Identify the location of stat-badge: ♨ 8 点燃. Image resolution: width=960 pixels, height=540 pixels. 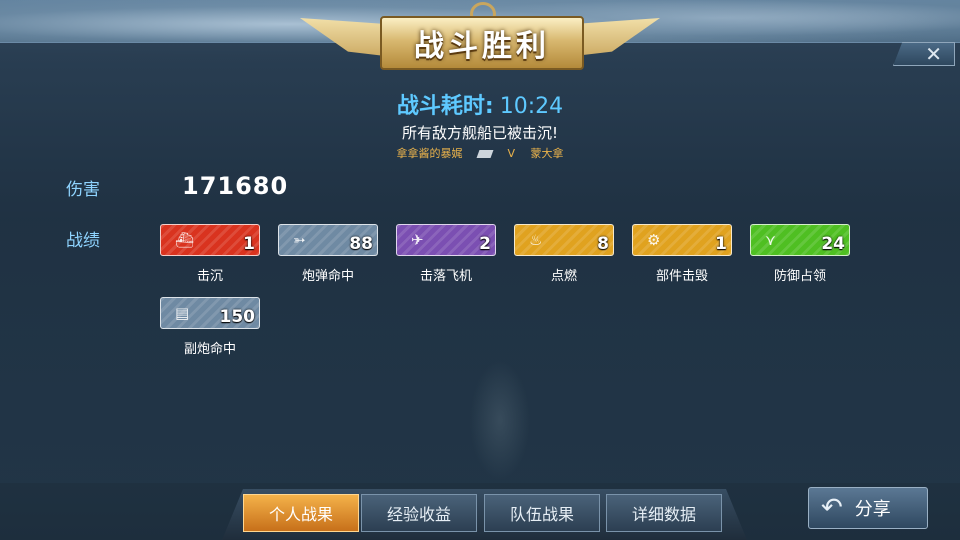
(564, 254).